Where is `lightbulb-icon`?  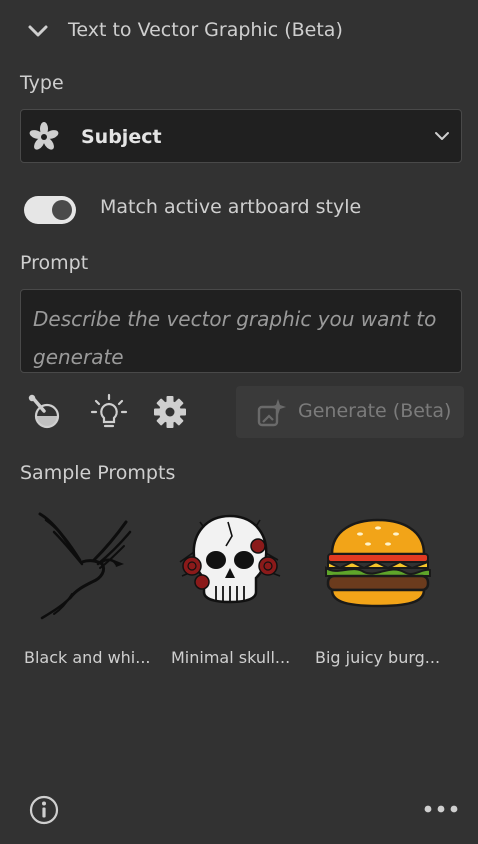
lightbulb-icon is located at coordinates (109, 412).